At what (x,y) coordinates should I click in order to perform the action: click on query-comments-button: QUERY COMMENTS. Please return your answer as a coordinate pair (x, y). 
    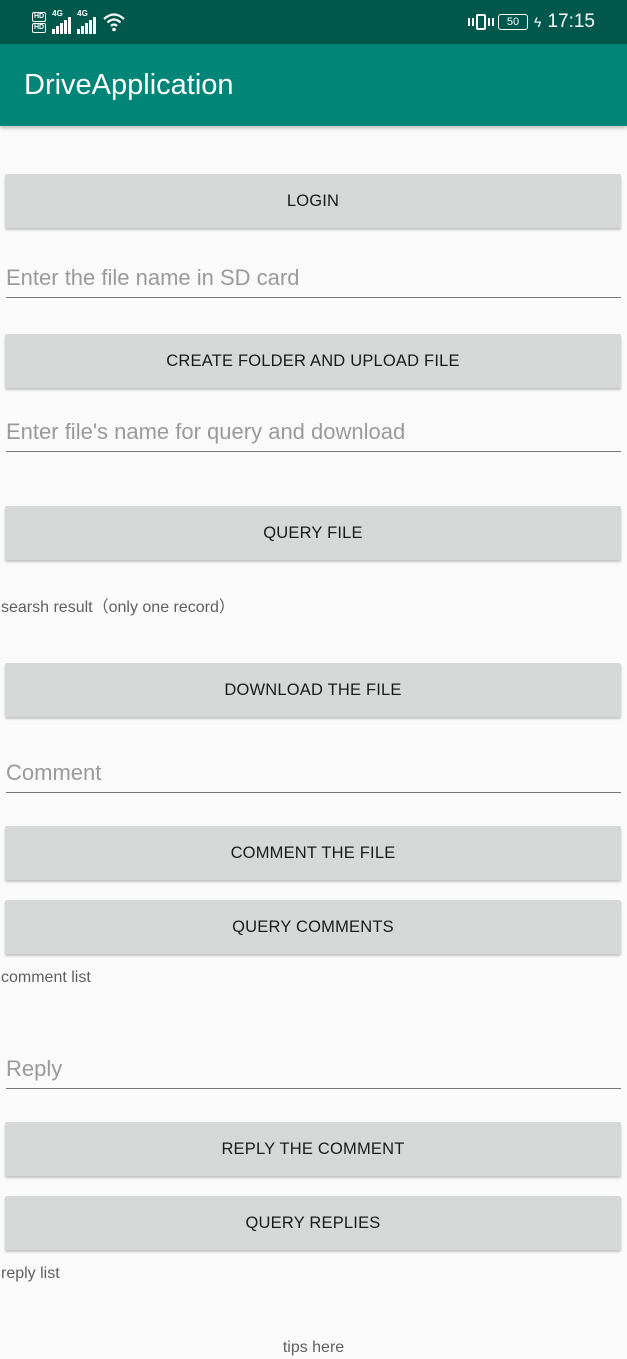
    Looking at the image, I should click on (313, 927).